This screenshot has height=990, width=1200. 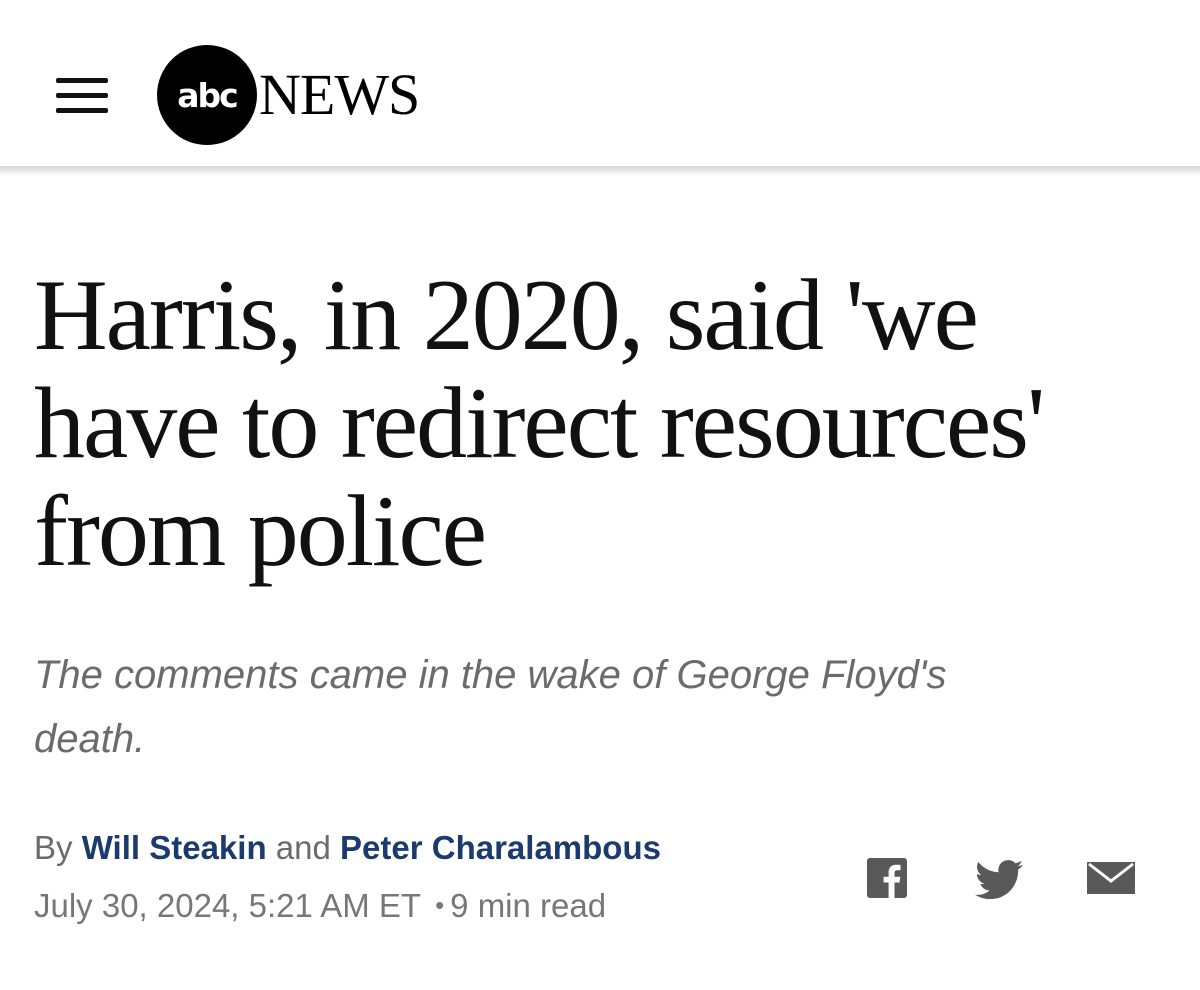 I want to click on article-meta: July 30, 2024, 5:21 AM ET • 9 min read, so click(x=320, y=905).